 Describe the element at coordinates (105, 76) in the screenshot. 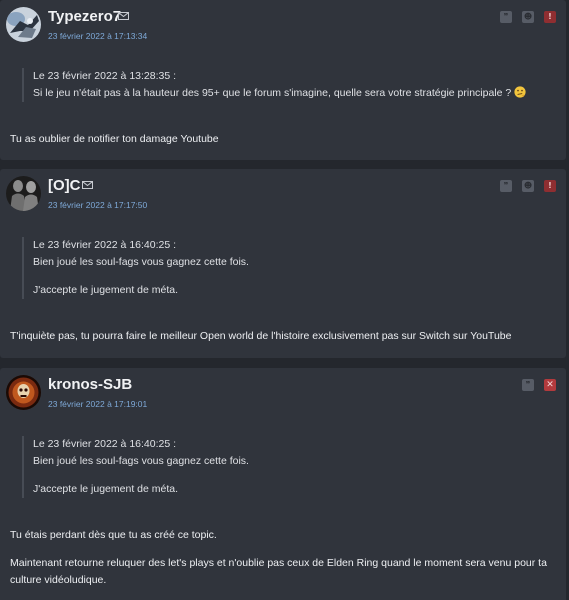

I see `quote-header: Le 23 février 2022 à 13:28:35 :` at that location.